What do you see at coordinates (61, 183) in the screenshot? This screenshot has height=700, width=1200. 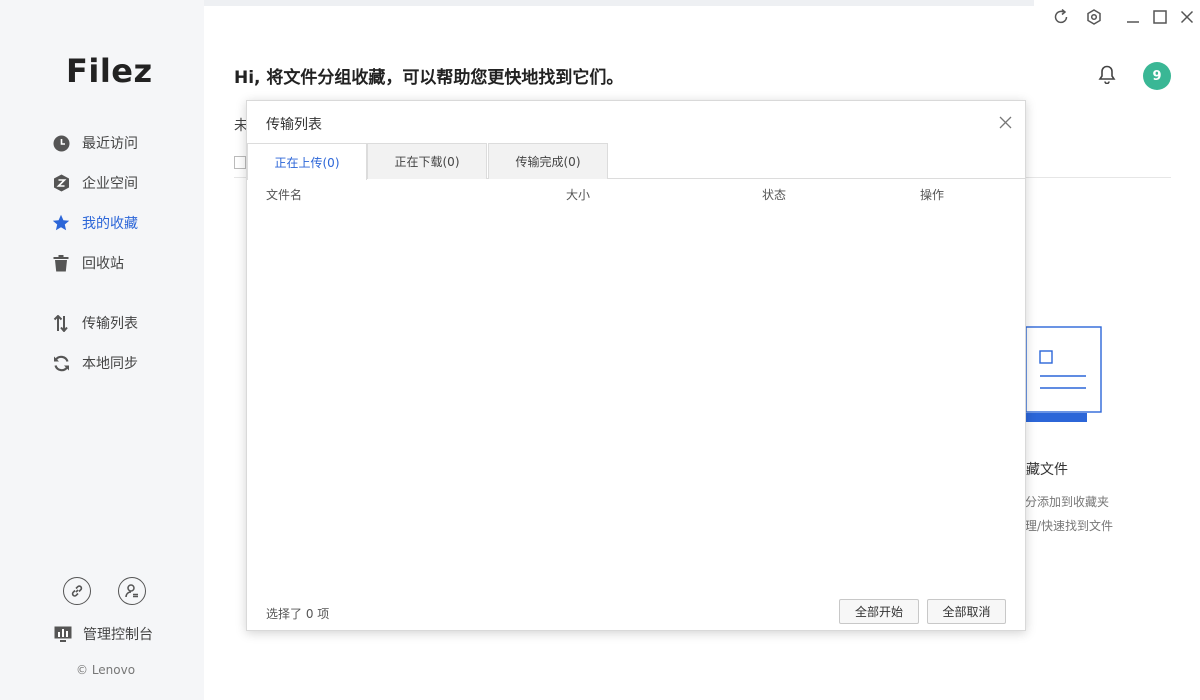 I see `enterprise-icon` at bounding box center [61, 183].